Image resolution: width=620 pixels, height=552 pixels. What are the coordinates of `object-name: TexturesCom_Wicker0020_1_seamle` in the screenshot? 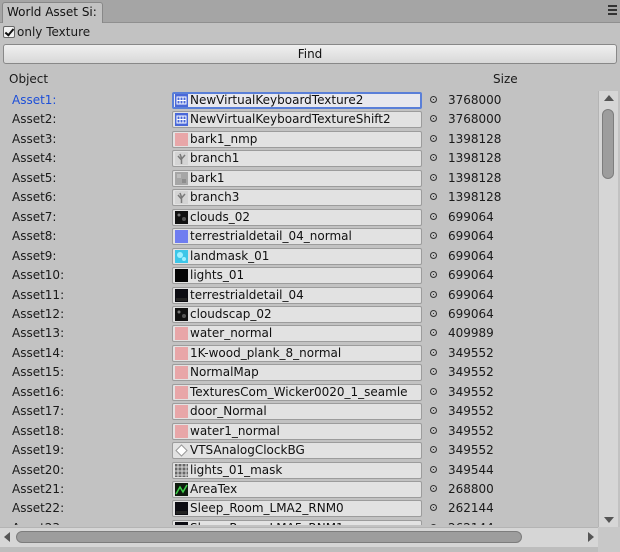 It's located at (299, 392).